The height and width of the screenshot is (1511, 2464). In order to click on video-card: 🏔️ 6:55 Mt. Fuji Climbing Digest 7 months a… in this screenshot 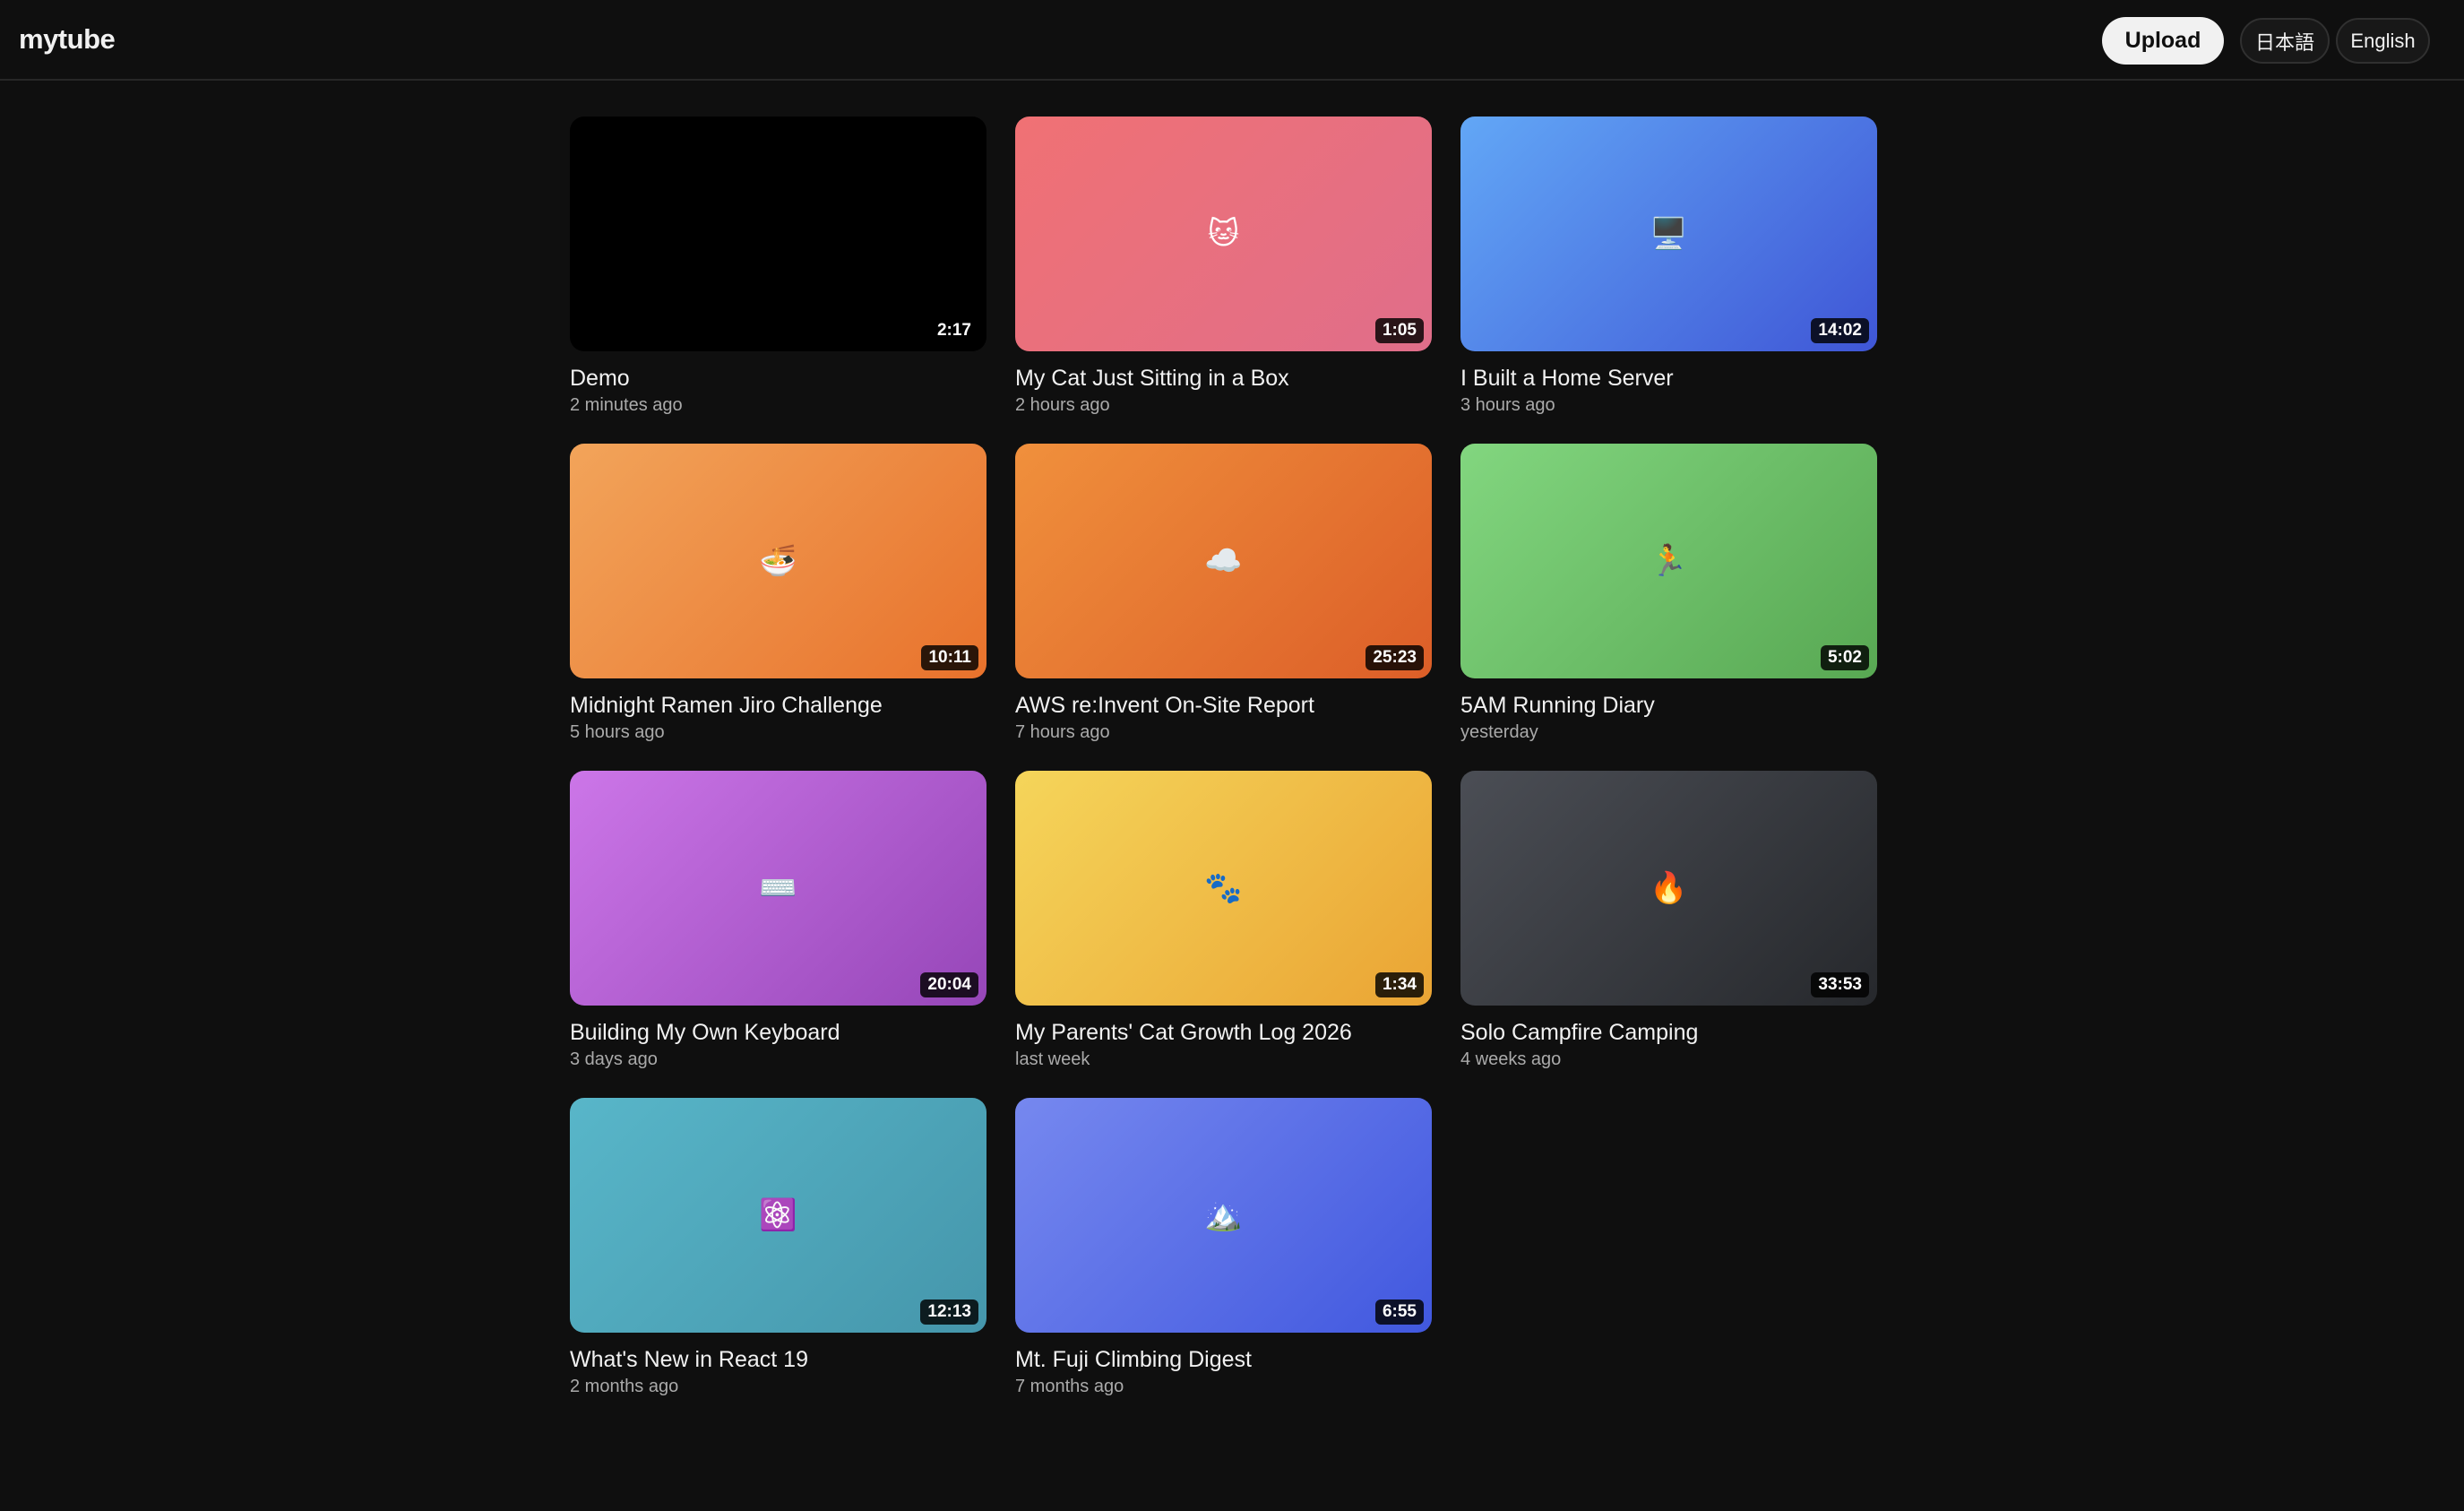, I will do `click(1223, 1250)`.